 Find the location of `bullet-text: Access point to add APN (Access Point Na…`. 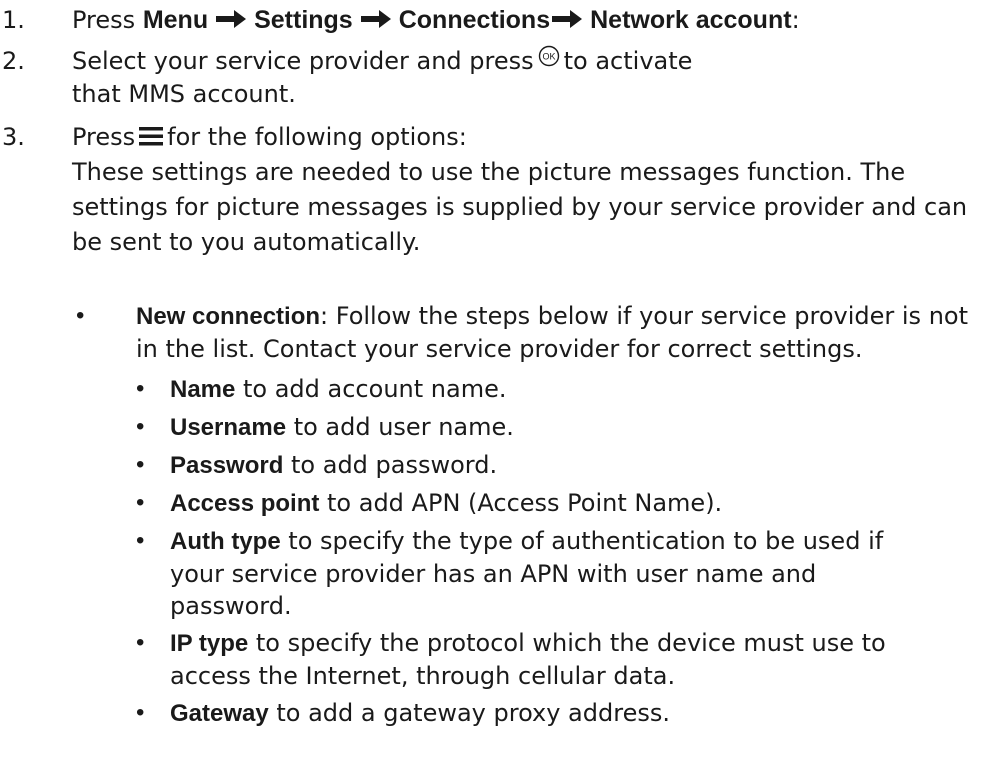

bullet-text: Access point to add APN (Access Point Na… is located at coordinates (580, 503).